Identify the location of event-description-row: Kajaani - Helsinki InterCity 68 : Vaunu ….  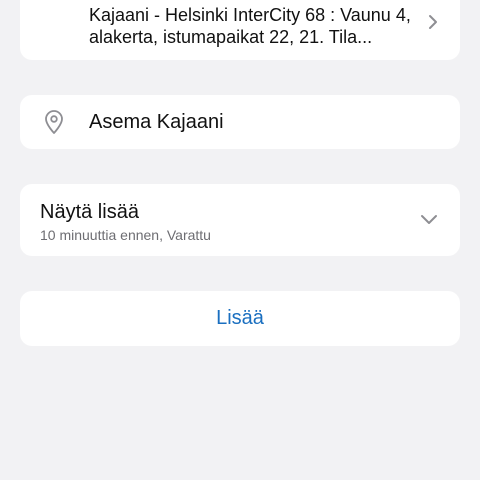
(240, 30).